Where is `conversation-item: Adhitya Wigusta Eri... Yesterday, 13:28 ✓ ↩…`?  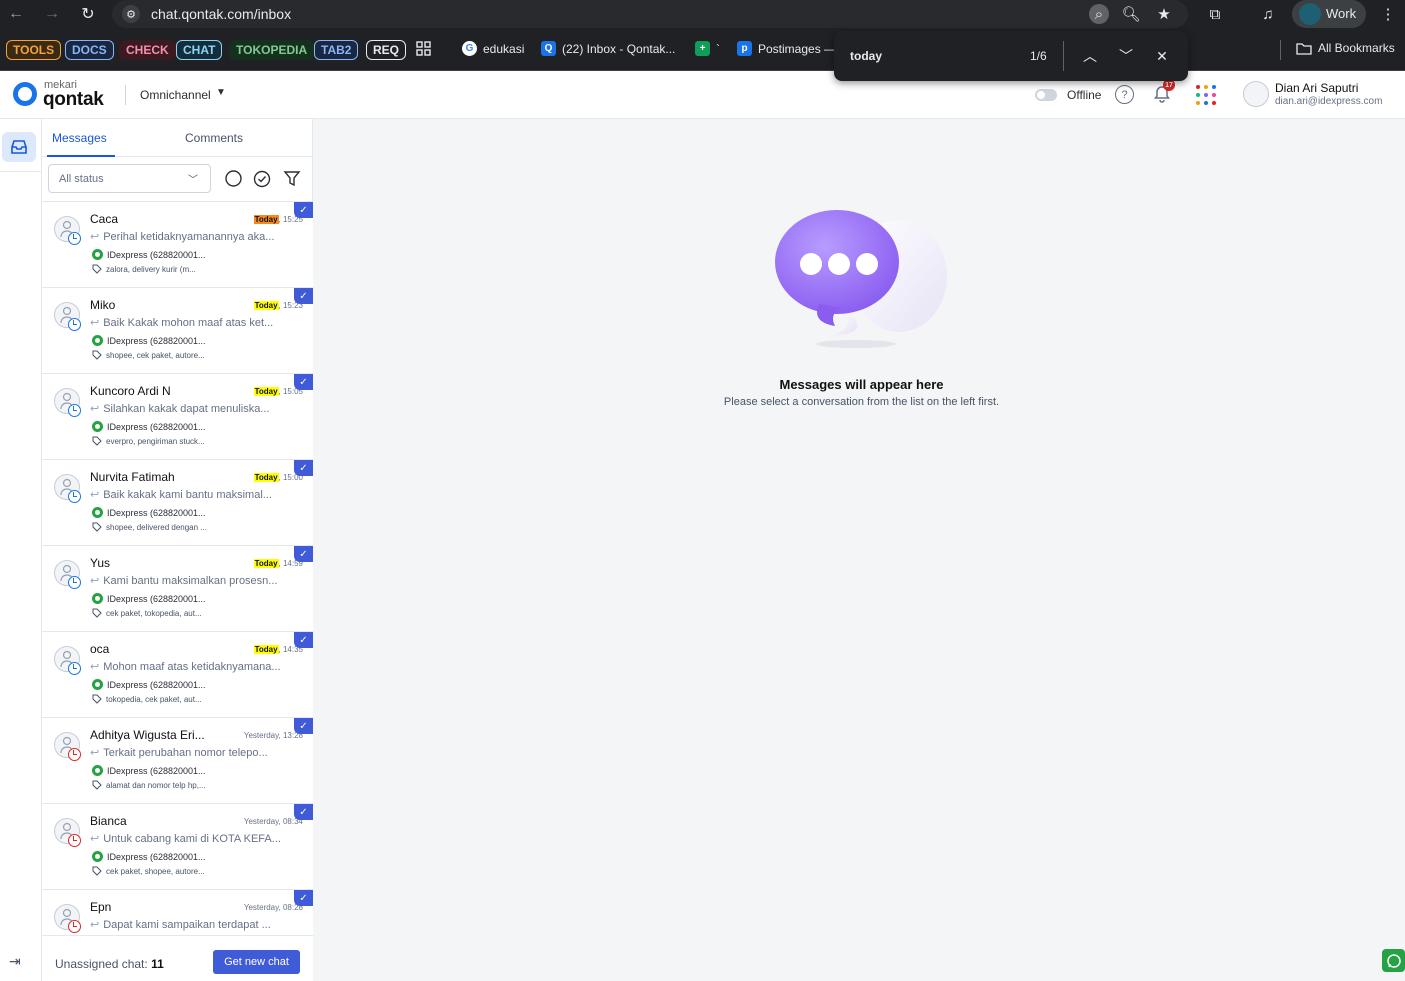 conversation-item: Adhitya Wigusta Eri... Yesterday, 13:28 ✓ ↩… is located at coordinates (177, 761).